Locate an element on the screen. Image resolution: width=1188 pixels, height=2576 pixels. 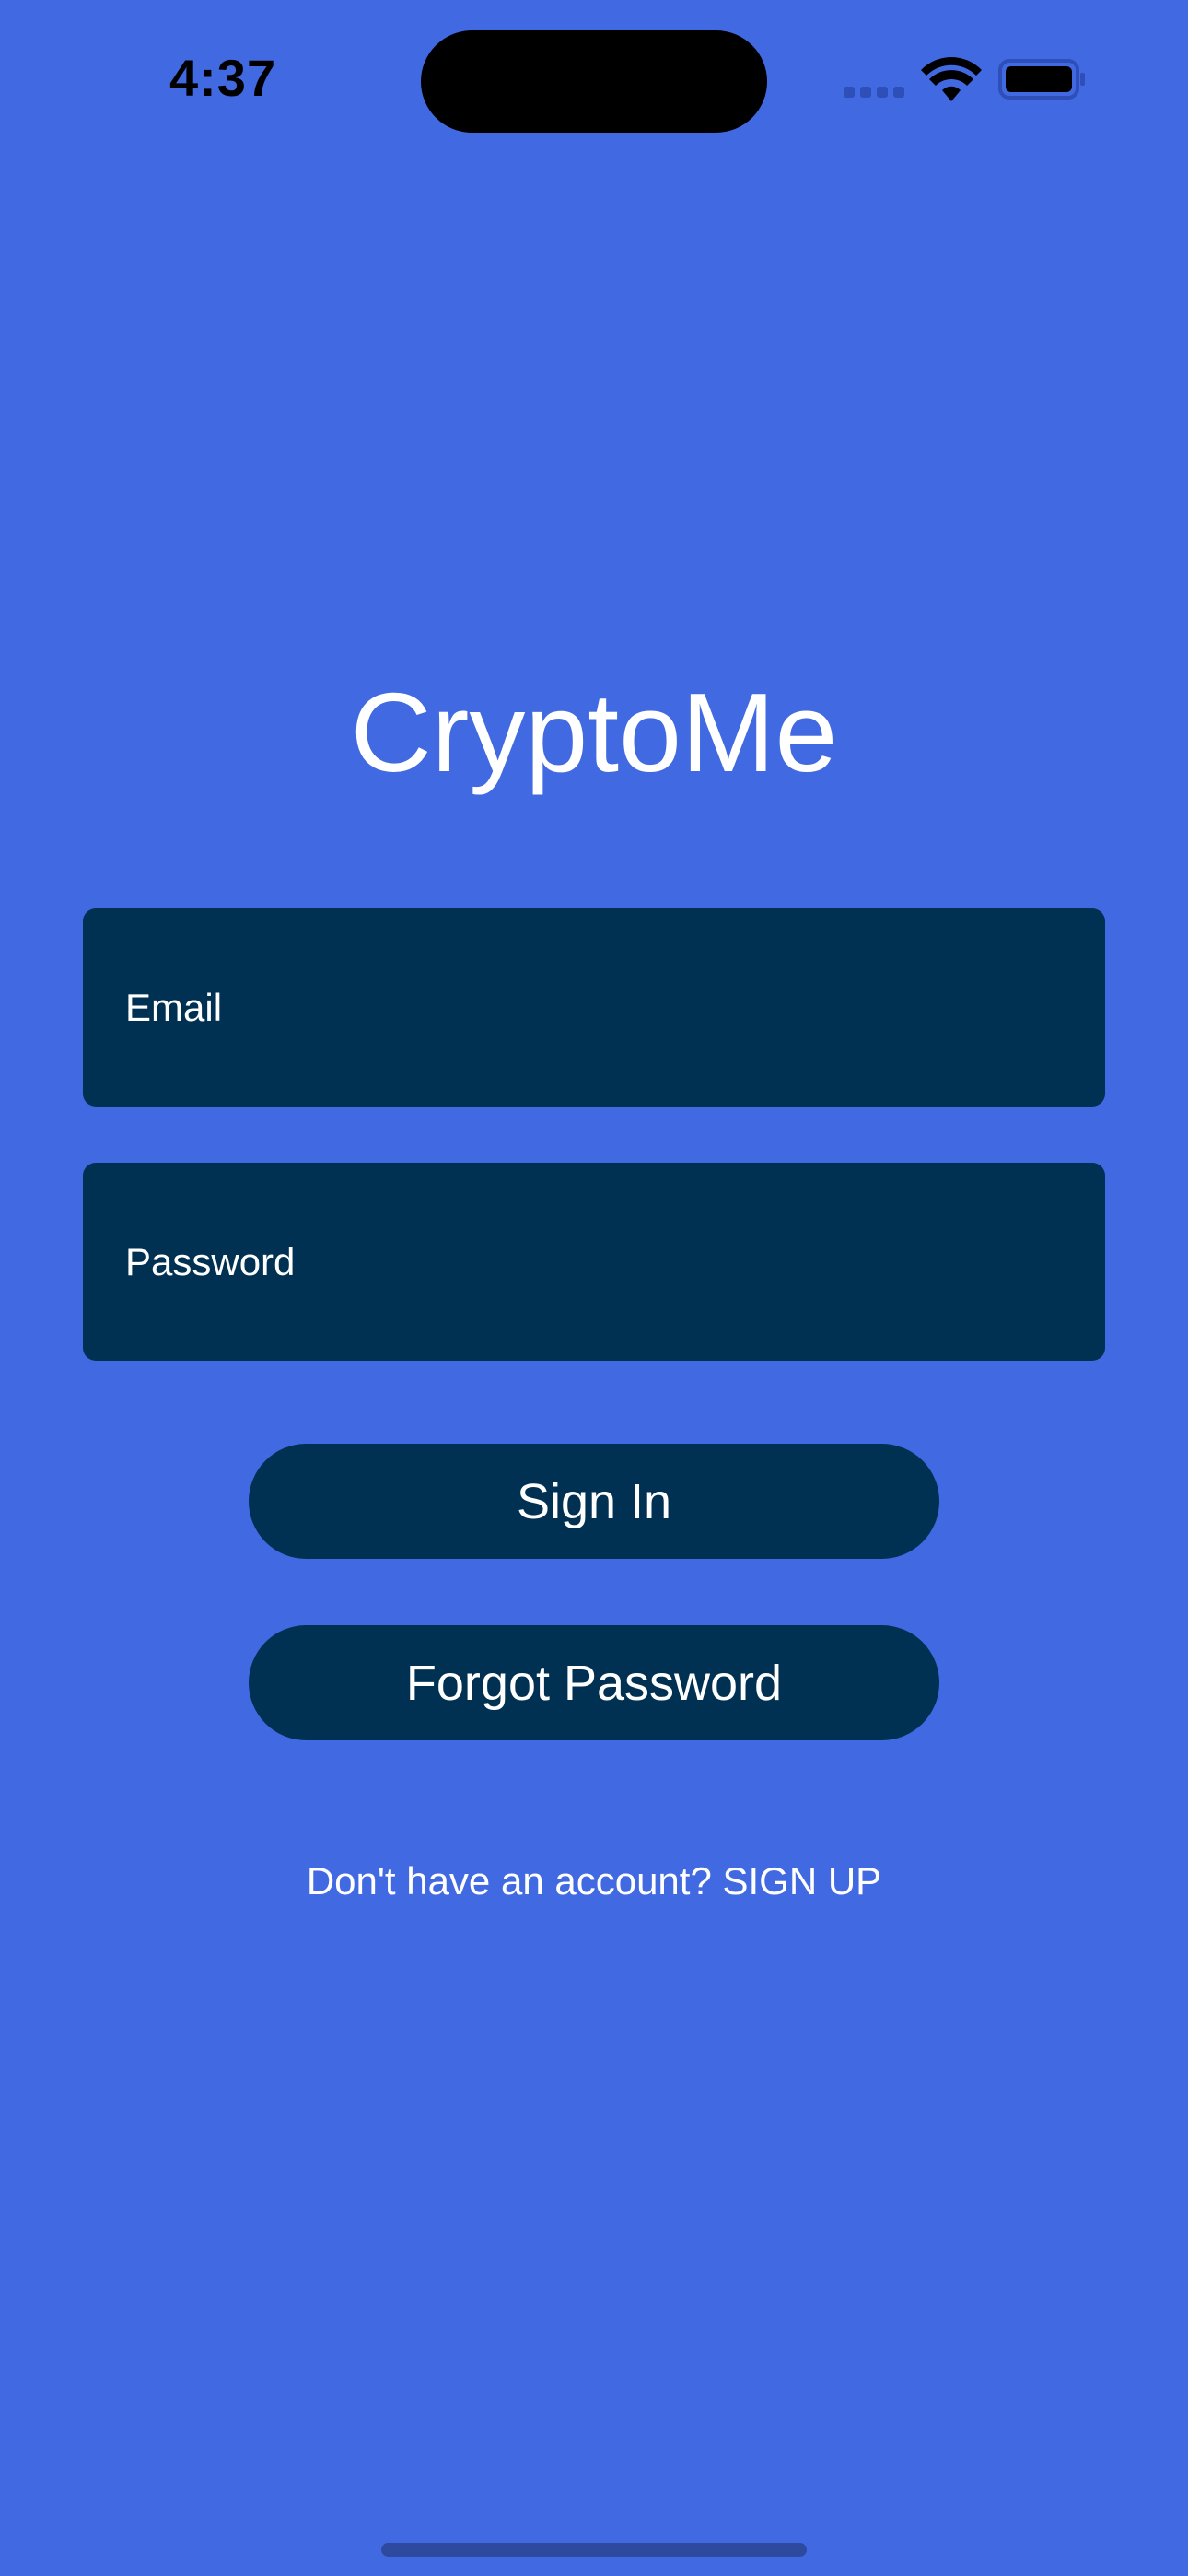
sign-in-button: Sign In is located at coordinates (594, 1501).